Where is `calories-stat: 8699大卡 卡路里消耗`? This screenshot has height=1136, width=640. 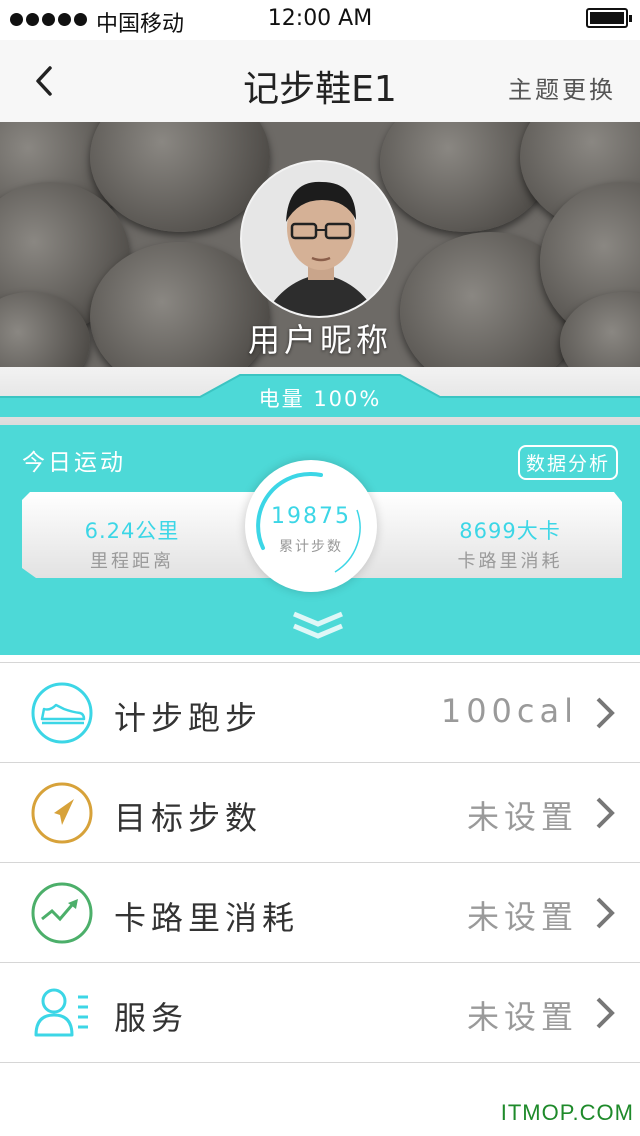 calories-stat: 8699大卡 卡路里消耗 is located at coordinates (510, 544).